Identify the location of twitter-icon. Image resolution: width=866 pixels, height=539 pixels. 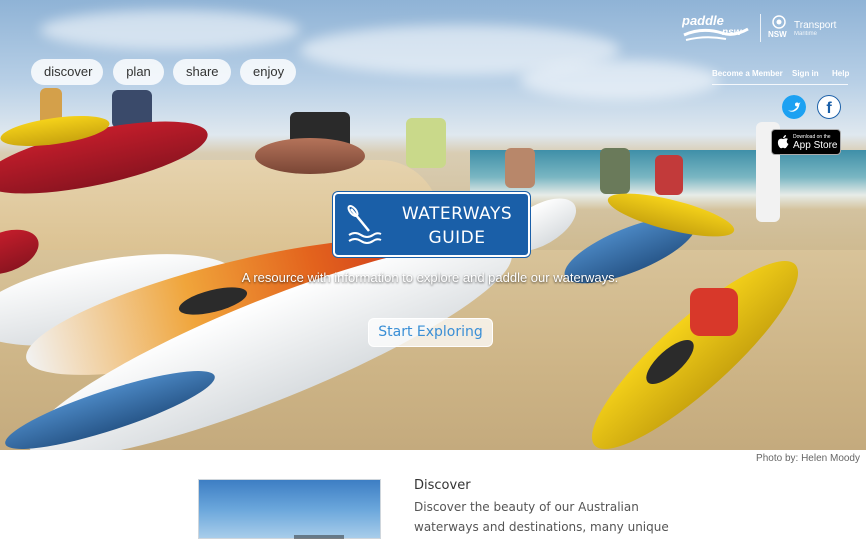
(794, 107).